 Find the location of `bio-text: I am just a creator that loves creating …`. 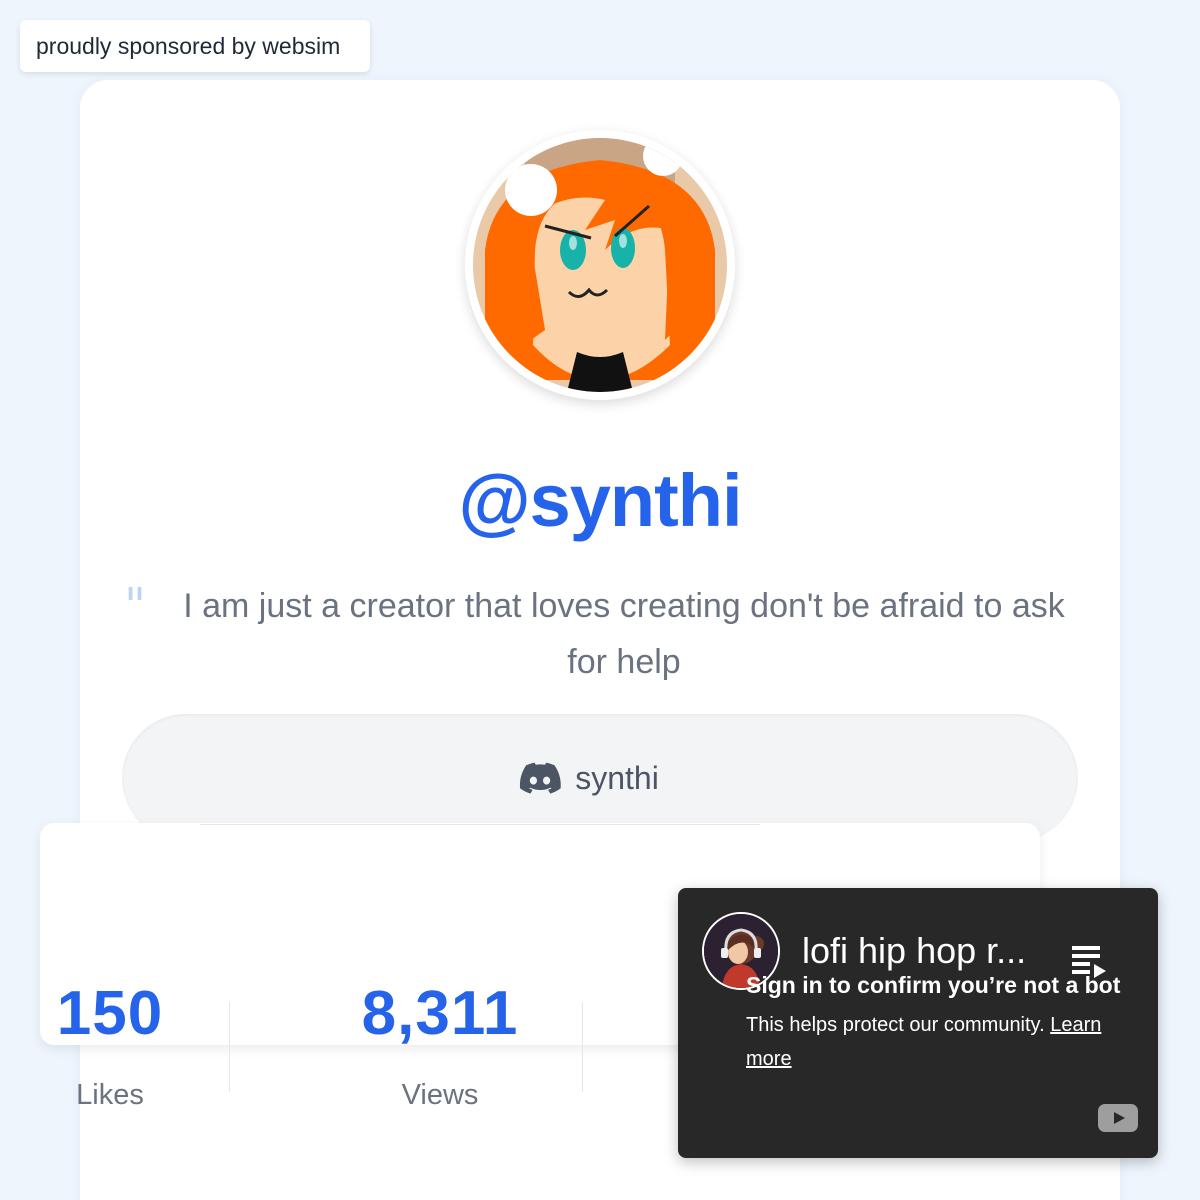

bio-text: I am just a creator that loves creating … is located at coordinates (624, 634).